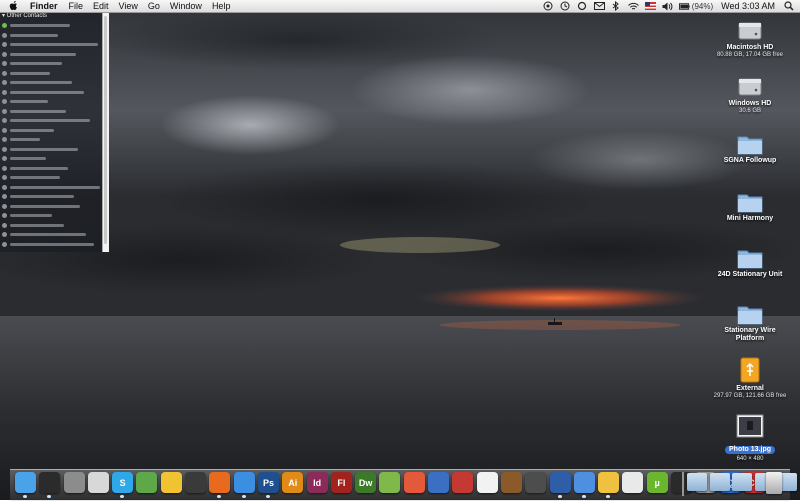 The width and height of the screenshot is (800, 501). I want to click on keynote-icon, so click(439, 482).